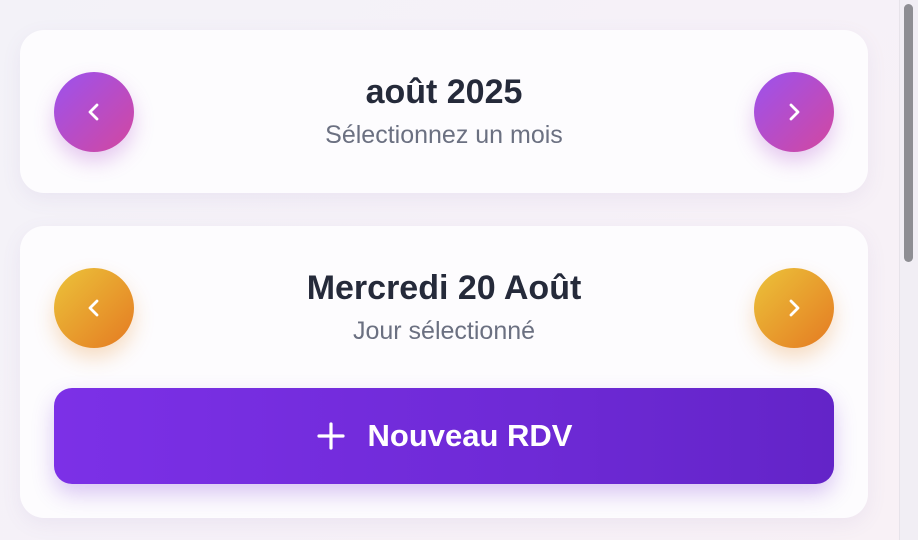 Image resolution: width=918 pixels, height=540 pixels. Describe the element at coordinates (908, 133) in the screenshot. I see `scrollbar-thumb` at that location.